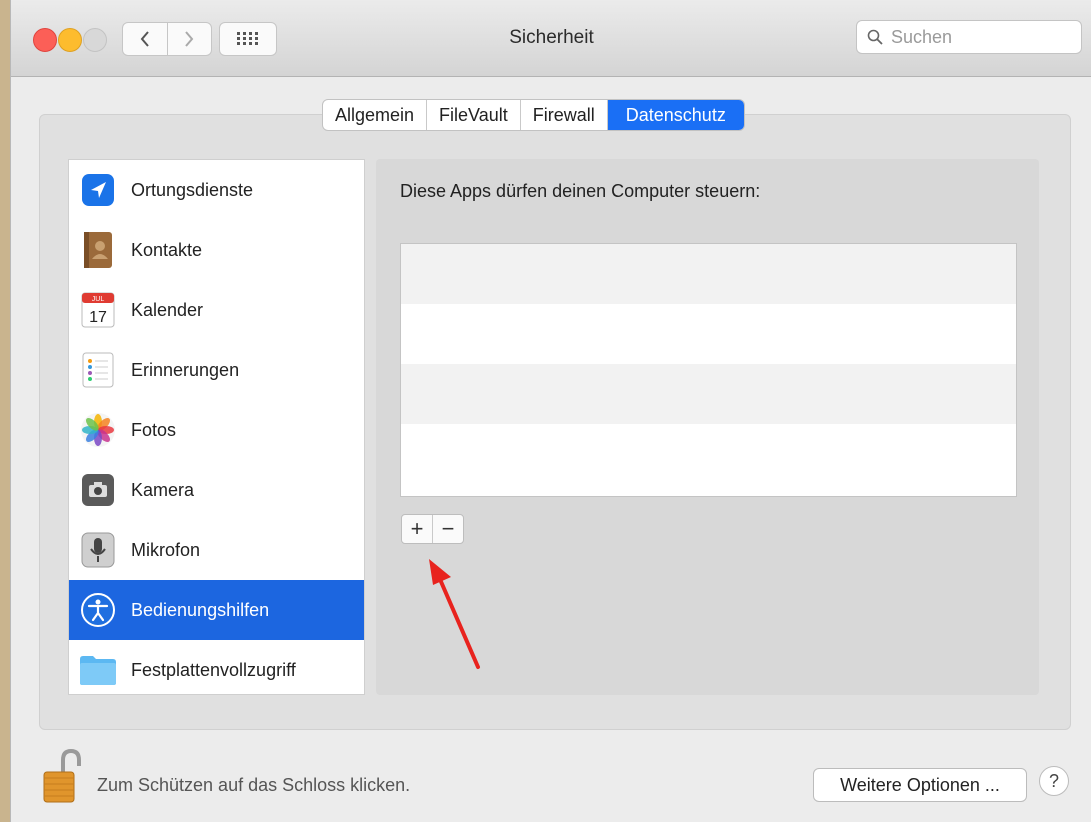 This screenshot has height=822, width=1091. Describe the element at coordinates (98, 317) in the screenshot. I see `calendar-day-text: 17` at that location.